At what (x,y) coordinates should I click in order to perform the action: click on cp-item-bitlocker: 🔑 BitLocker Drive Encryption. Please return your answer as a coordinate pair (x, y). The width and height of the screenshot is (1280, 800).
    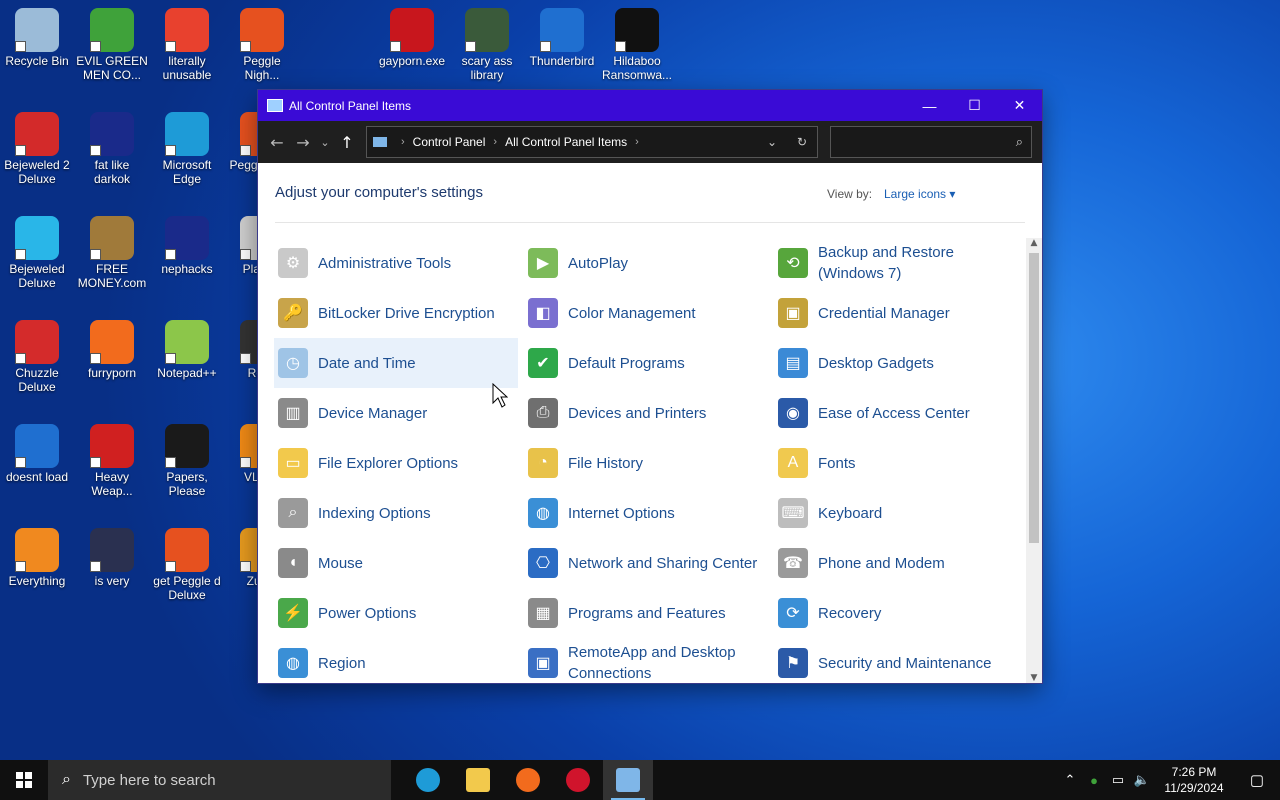
    Looking at the image, I should click on (396, 313).